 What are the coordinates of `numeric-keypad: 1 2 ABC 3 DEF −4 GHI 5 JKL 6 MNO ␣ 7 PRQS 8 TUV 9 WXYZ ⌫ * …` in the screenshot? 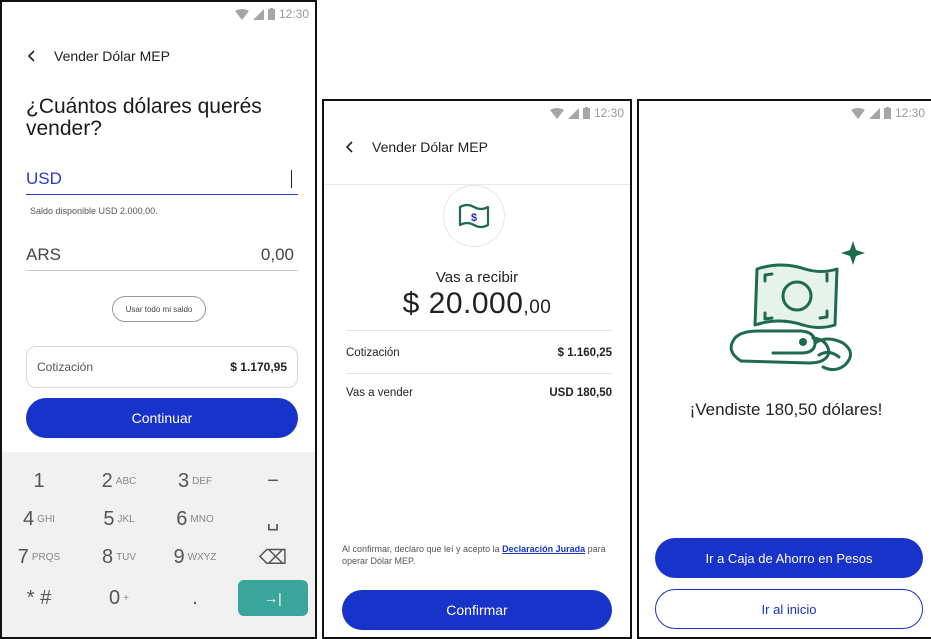 It's located at (158, 544).